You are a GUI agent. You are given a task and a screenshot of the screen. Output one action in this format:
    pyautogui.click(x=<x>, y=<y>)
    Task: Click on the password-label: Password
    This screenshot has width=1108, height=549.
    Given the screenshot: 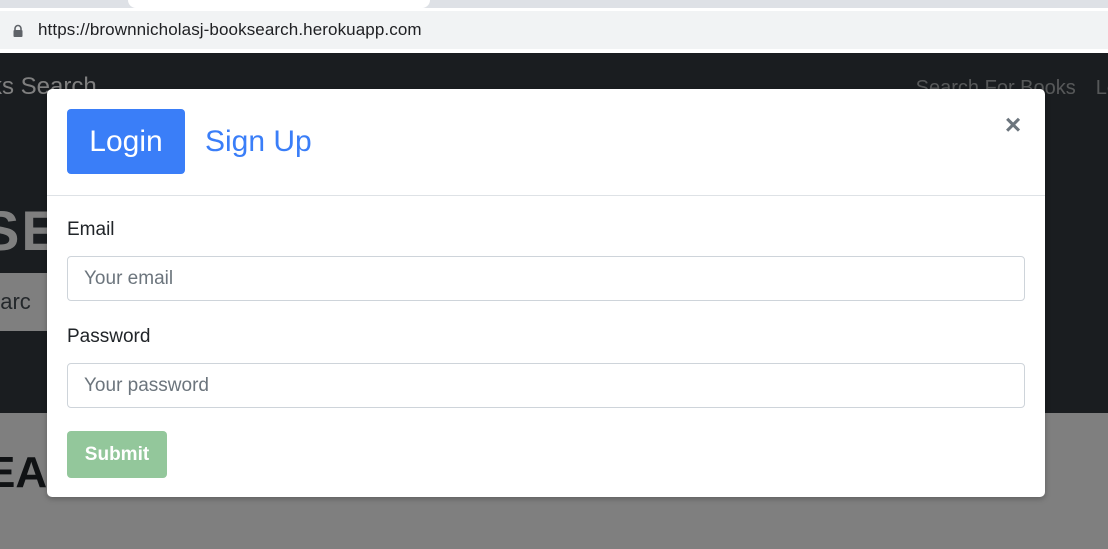 What is the action you would take?
    pyautogui.click(x=109, y=336)
    